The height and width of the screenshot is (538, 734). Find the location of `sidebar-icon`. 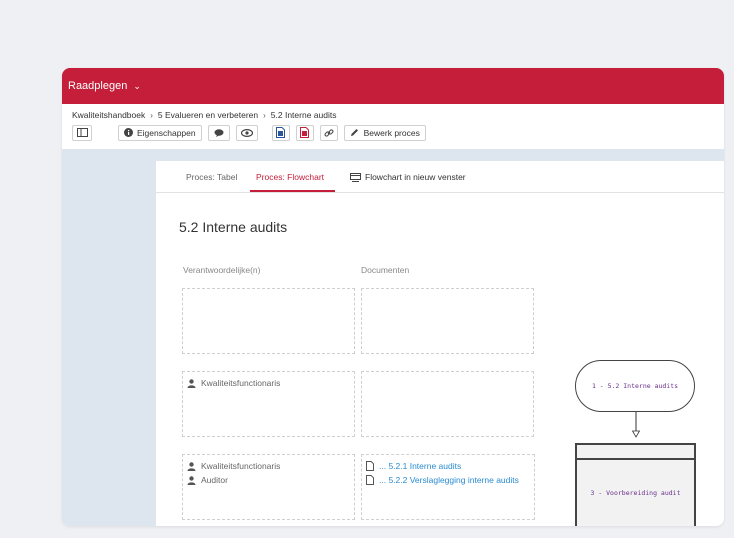

sidebar-icon is located at coordinates (82, 132).